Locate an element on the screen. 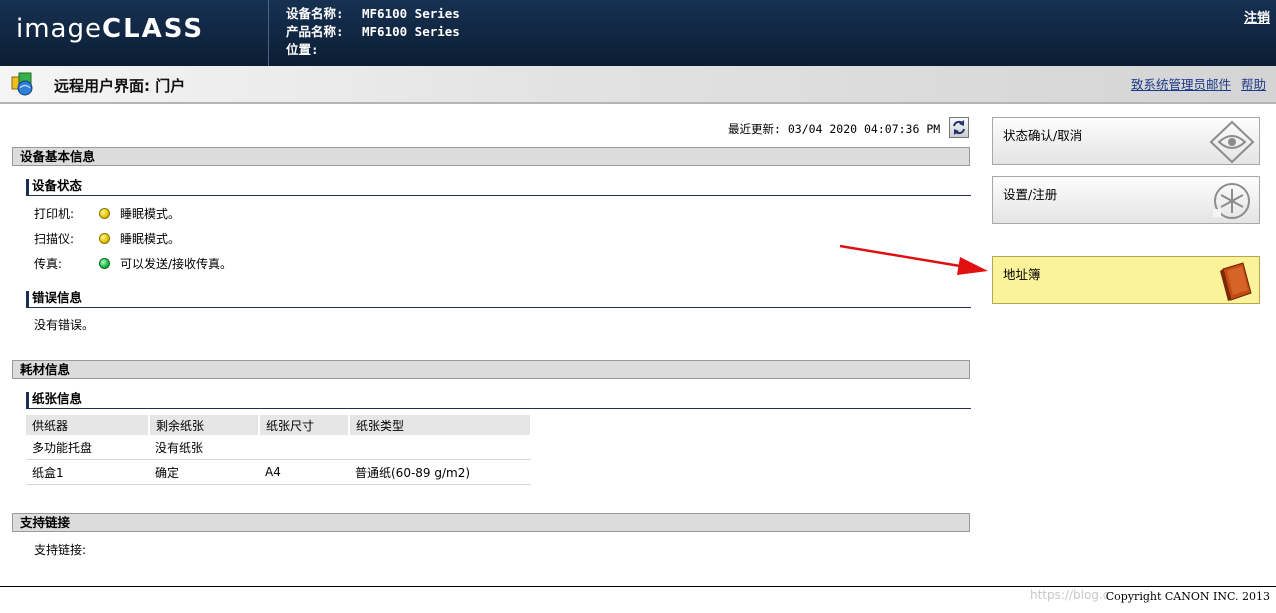 Image resolution: width=1276 pixels, height=613 pixels. fax-status-row: 传真: 可以发送/接收传真。 is located at coordinates (133, 263).